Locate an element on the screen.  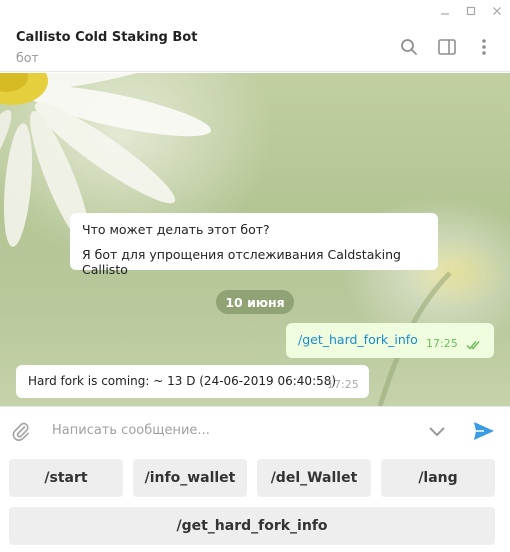
paperclip-icon is located at coordinates (21, 431).